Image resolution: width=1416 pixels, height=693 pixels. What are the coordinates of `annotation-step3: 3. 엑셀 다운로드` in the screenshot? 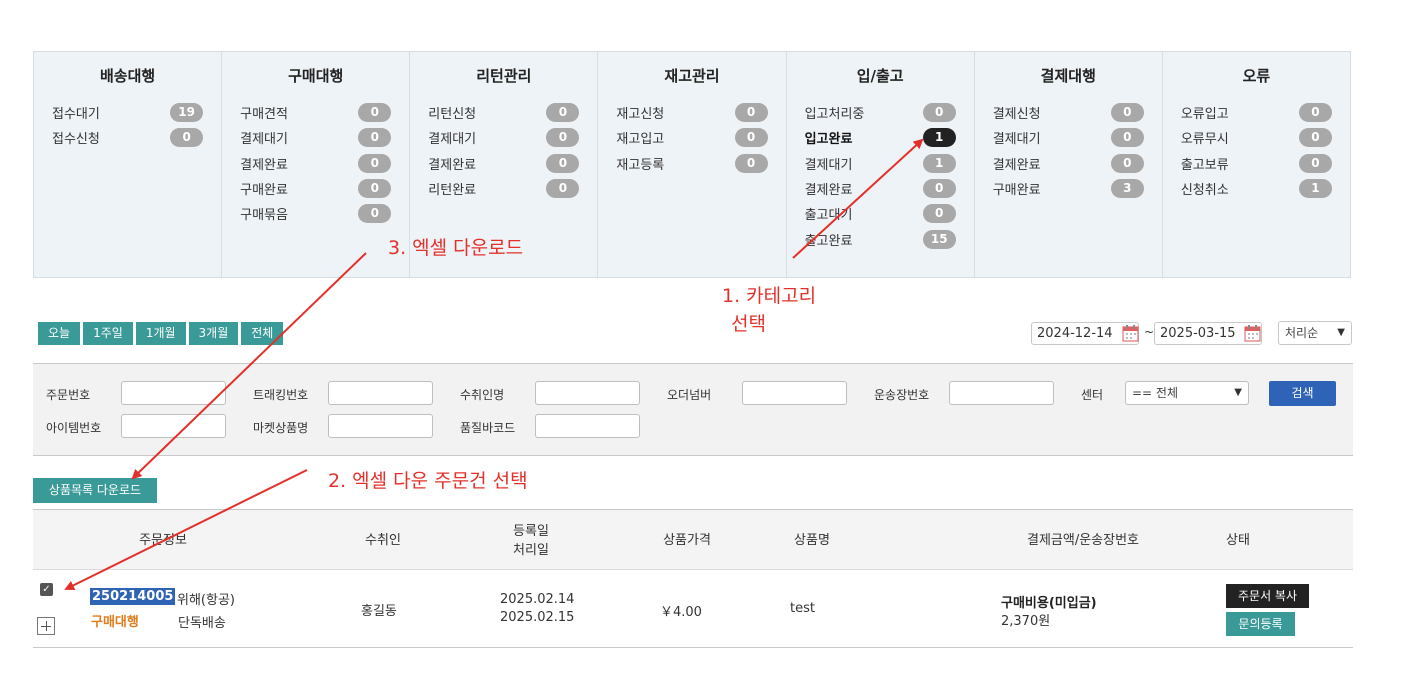 It's located at (456, 248).